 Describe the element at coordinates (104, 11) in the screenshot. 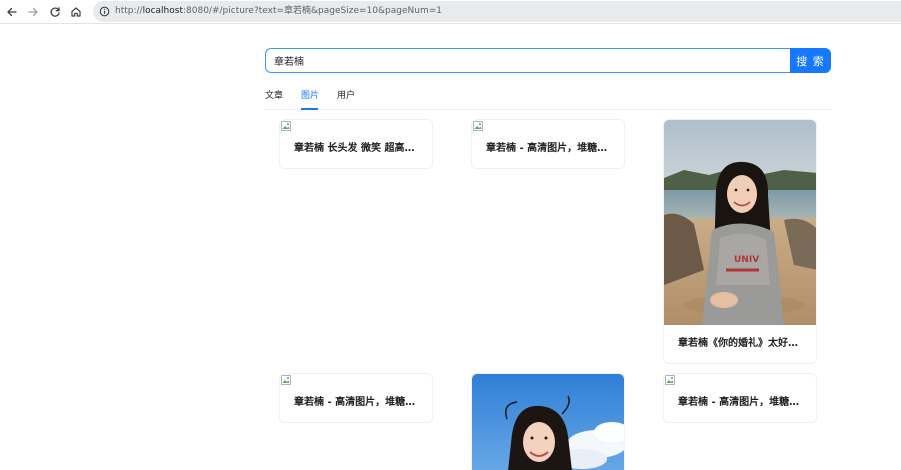

I see `site-info-icon` at that location.